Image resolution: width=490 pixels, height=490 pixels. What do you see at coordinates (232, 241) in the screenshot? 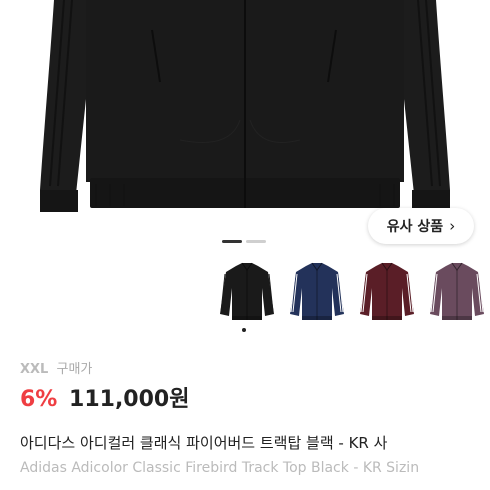
I see `page-indicator-active` at bounding box center [232, 241].